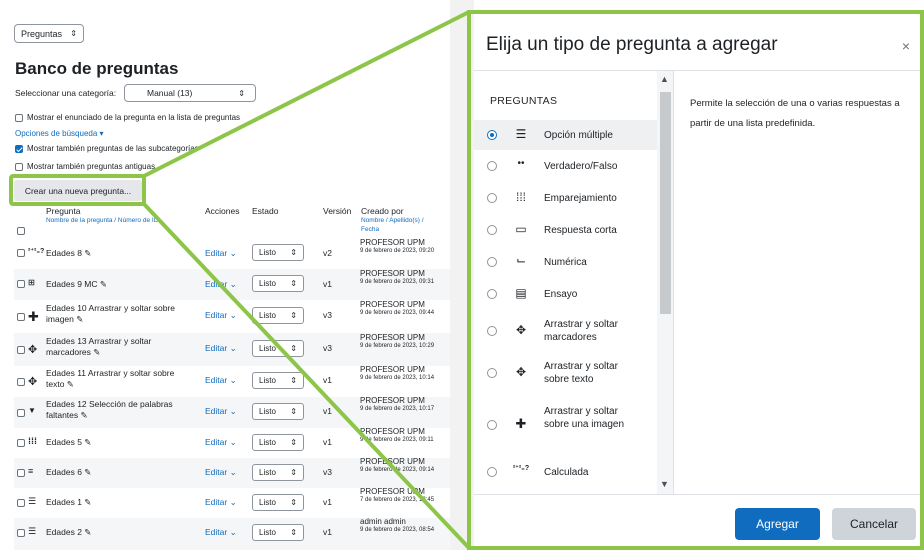 Image resolution: width=924 pixels, height=550 pixels. I want to click on category-select: Manual (13) ⇕, so click(190, 93).